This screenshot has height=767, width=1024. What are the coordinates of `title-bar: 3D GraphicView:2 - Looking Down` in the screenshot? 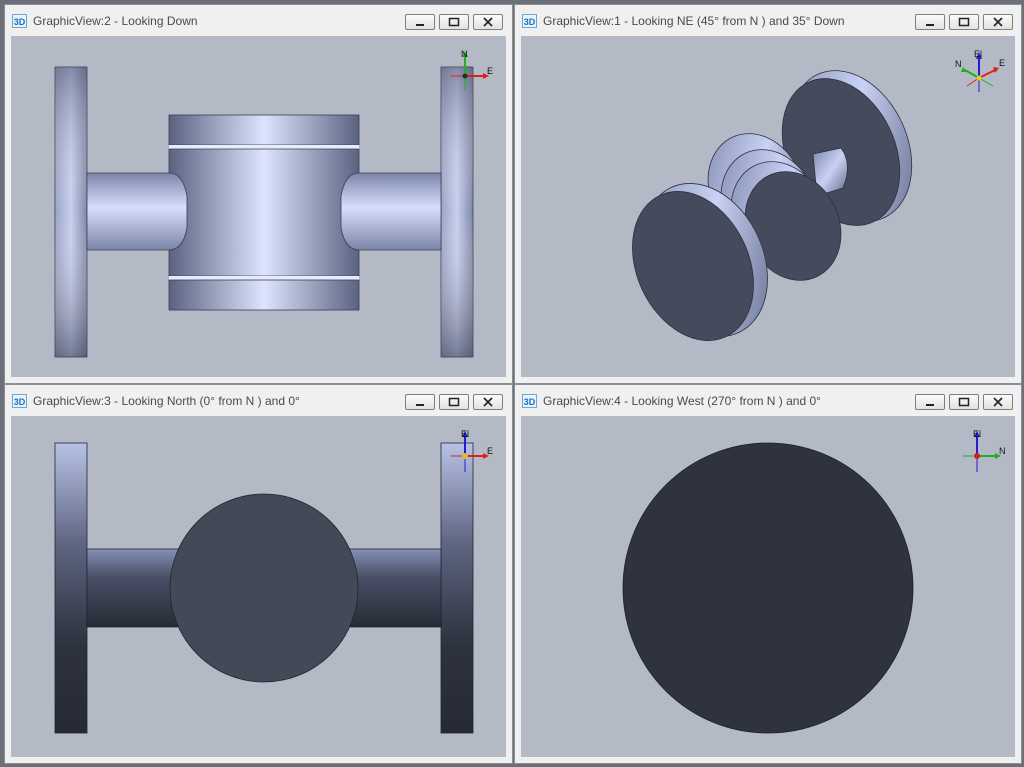 It's located at (258, 20).